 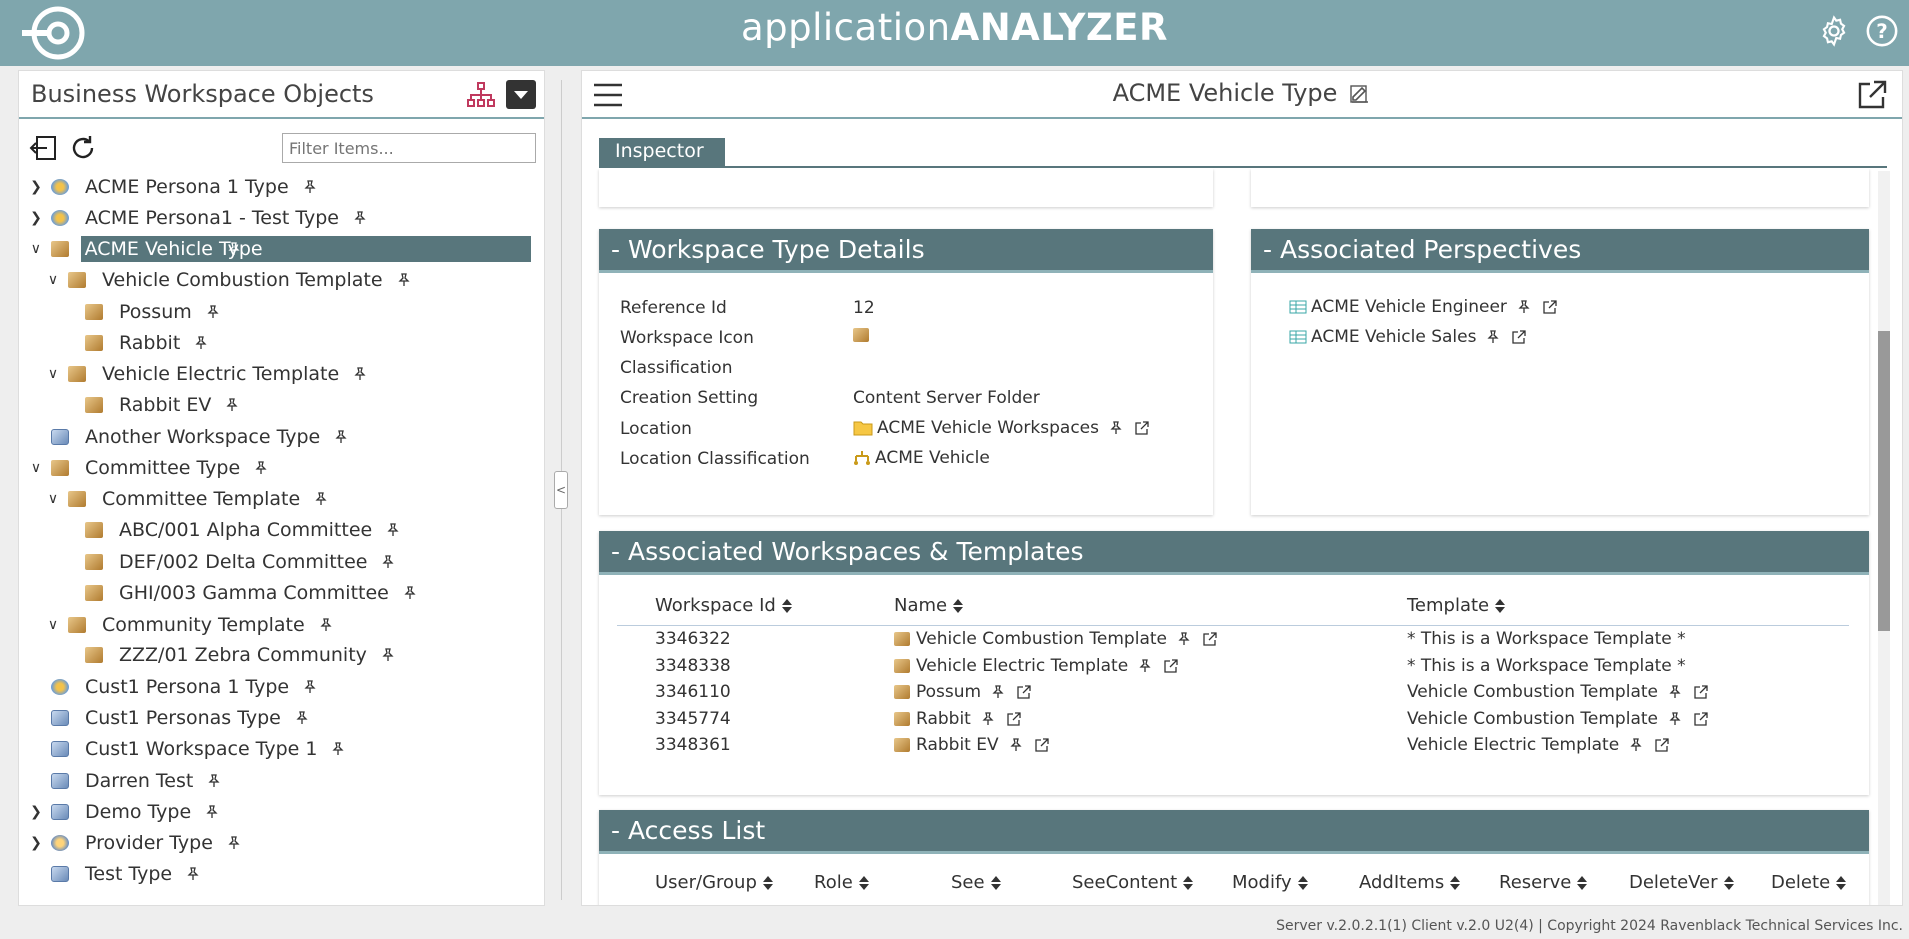 What do you see at coordinates (948, 692) in the screenshot?
I see `workspace-name-link: Possum` at bounding box center [948, 692].